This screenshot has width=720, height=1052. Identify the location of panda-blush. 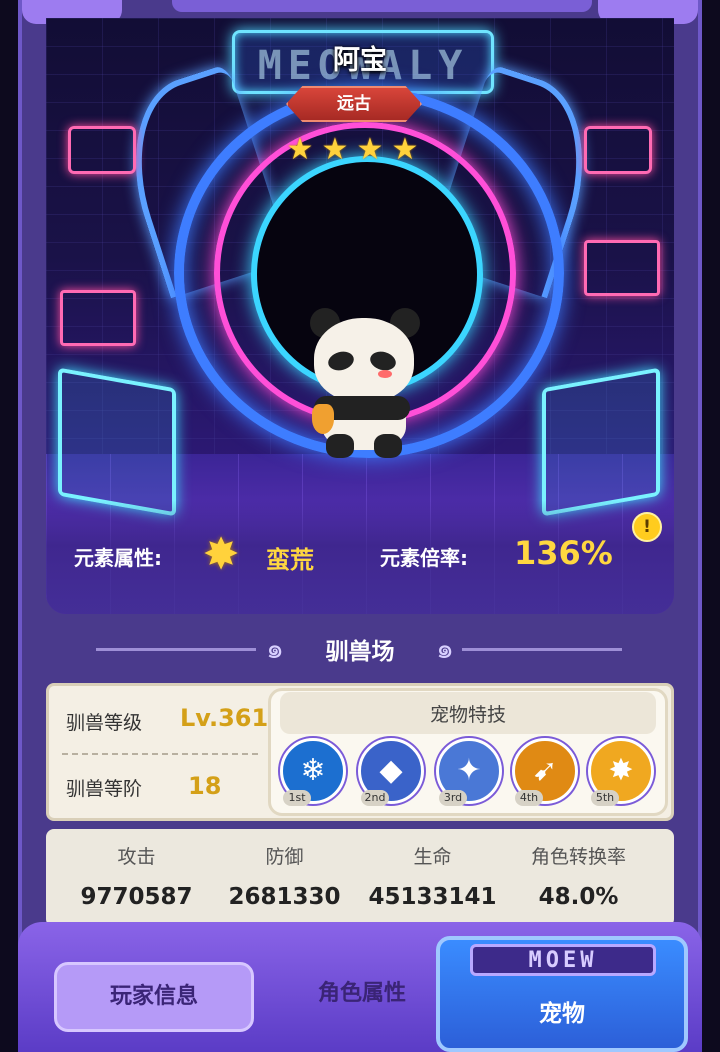
(385, 374).